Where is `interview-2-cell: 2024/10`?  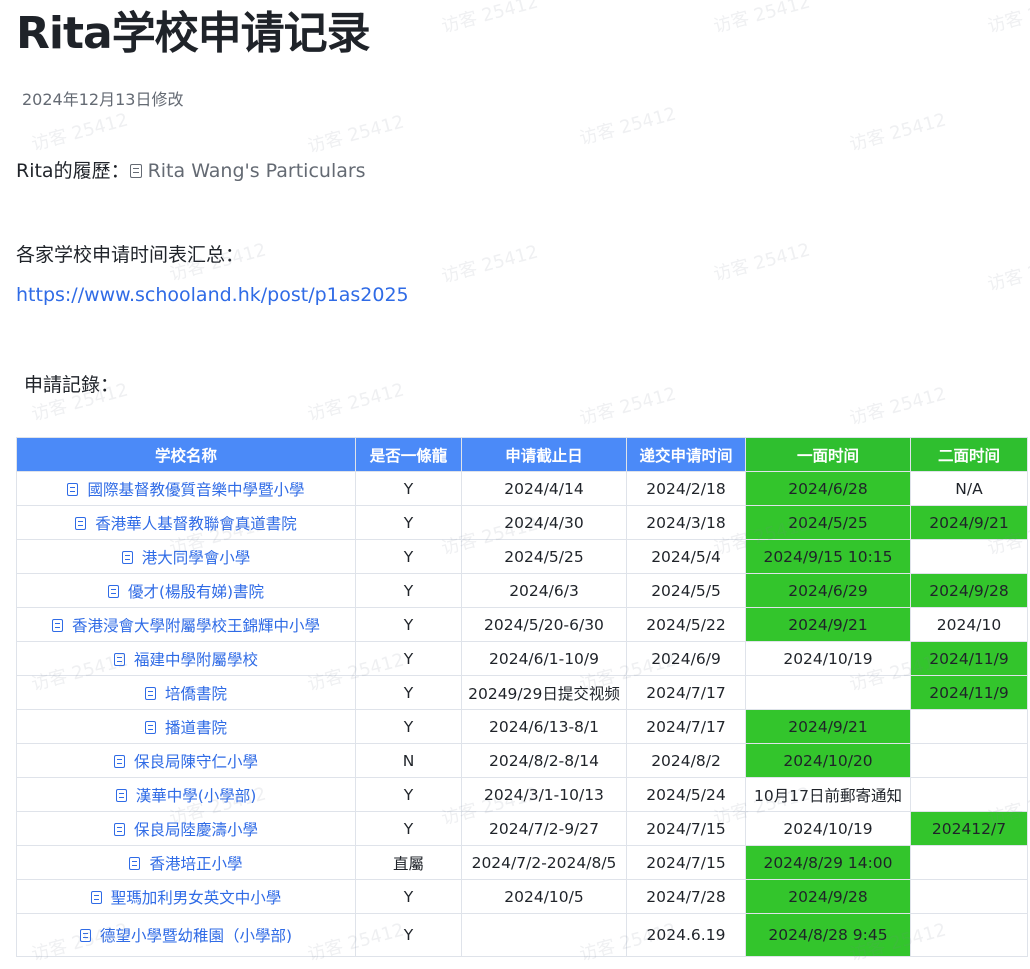
interview-2-cell: 2024/10 is located at coordinates (969, 624).